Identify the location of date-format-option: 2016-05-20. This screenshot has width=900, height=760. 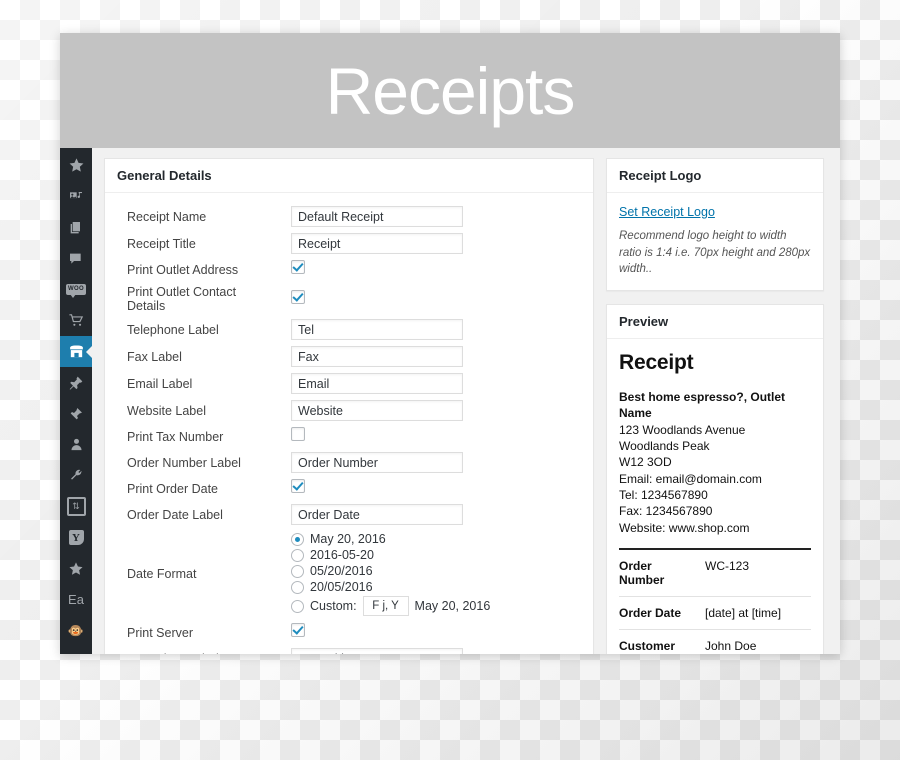
(434, 555).